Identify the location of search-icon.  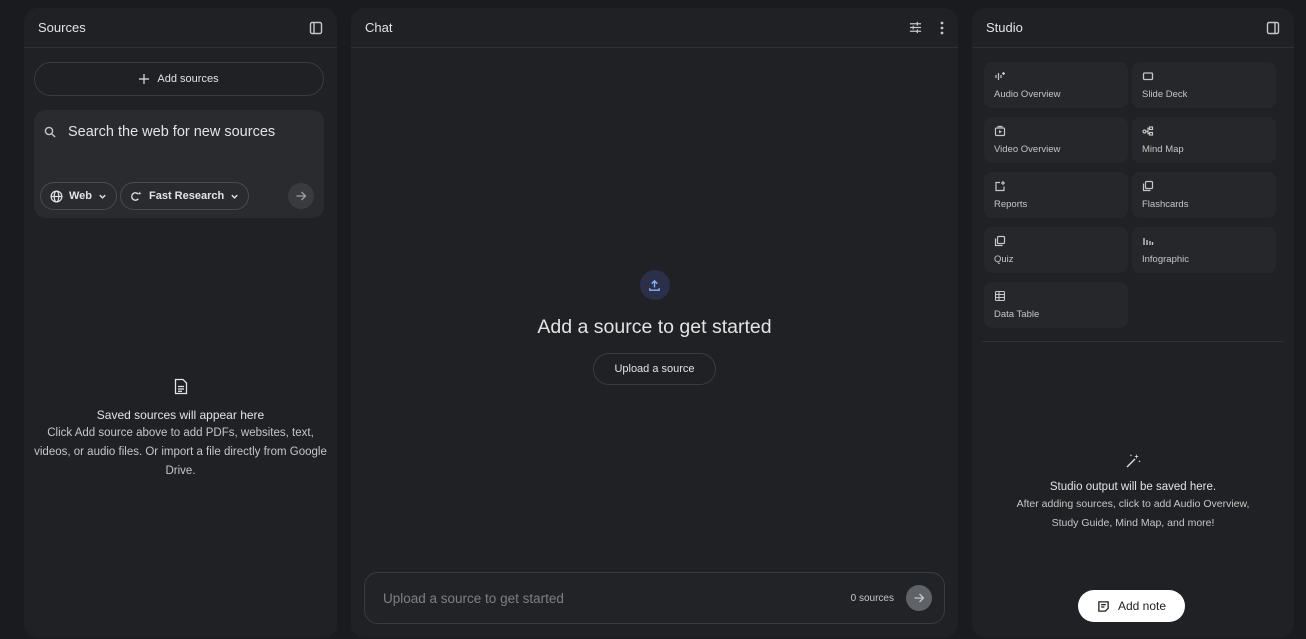
(50, 132).